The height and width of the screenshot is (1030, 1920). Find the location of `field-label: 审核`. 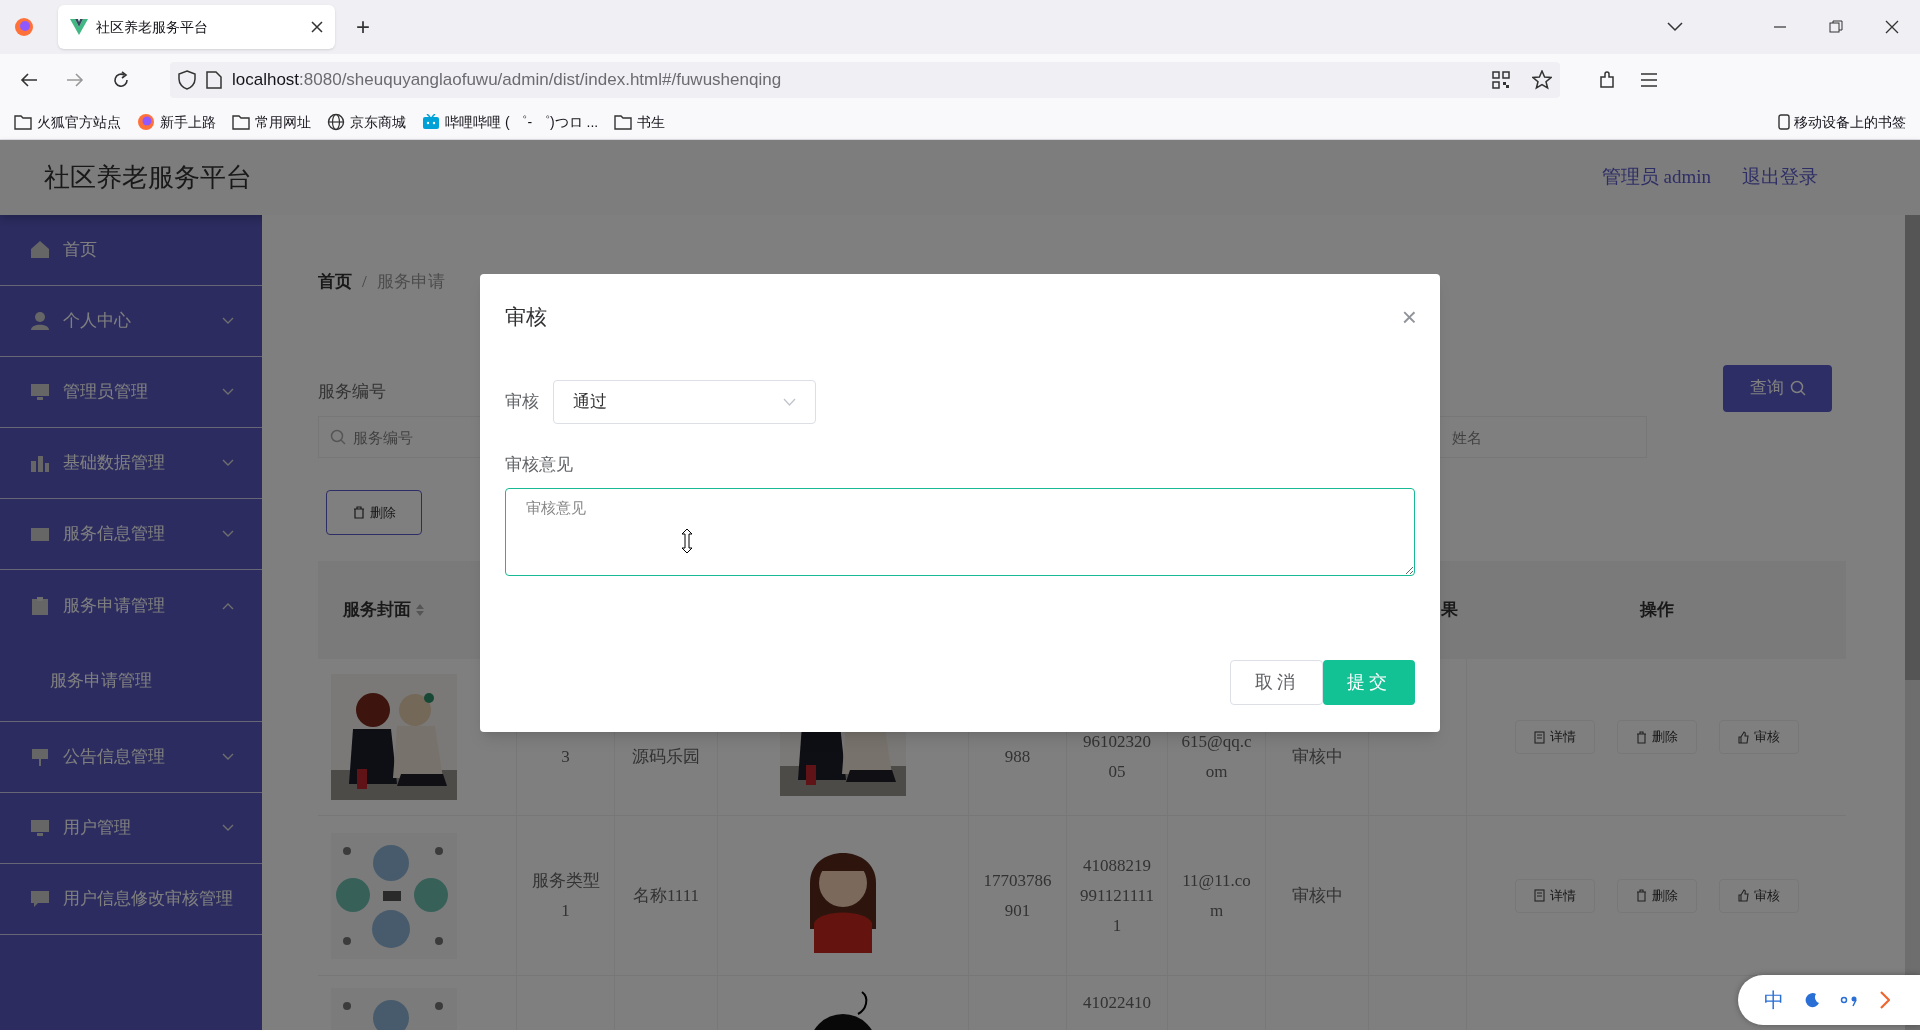

field-label: 审核 is located at coordinates (522, 402).